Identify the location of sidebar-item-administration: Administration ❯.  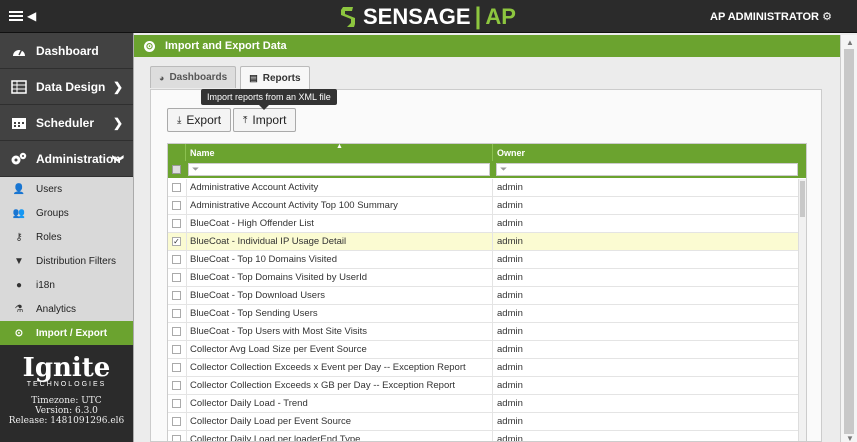
(66, 159).